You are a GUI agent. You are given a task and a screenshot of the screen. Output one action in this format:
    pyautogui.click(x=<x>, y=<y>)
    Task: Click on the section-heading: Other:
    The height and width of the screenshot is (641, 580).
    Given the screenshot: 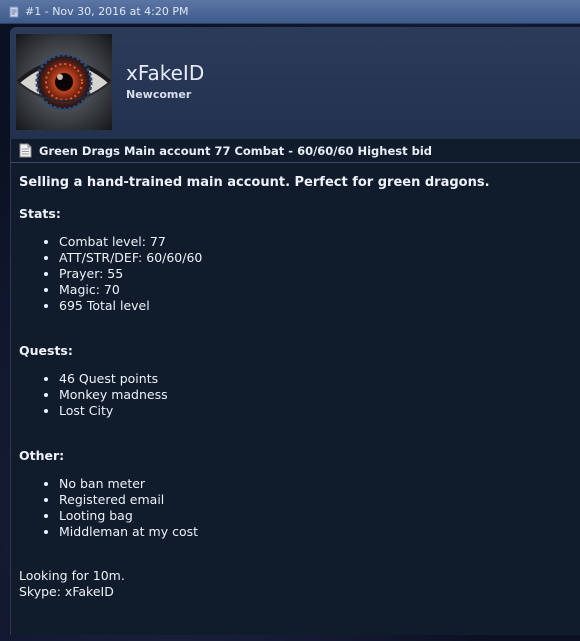 What is the action you would take?
    pyautogui.click(x=42, y=455)
    